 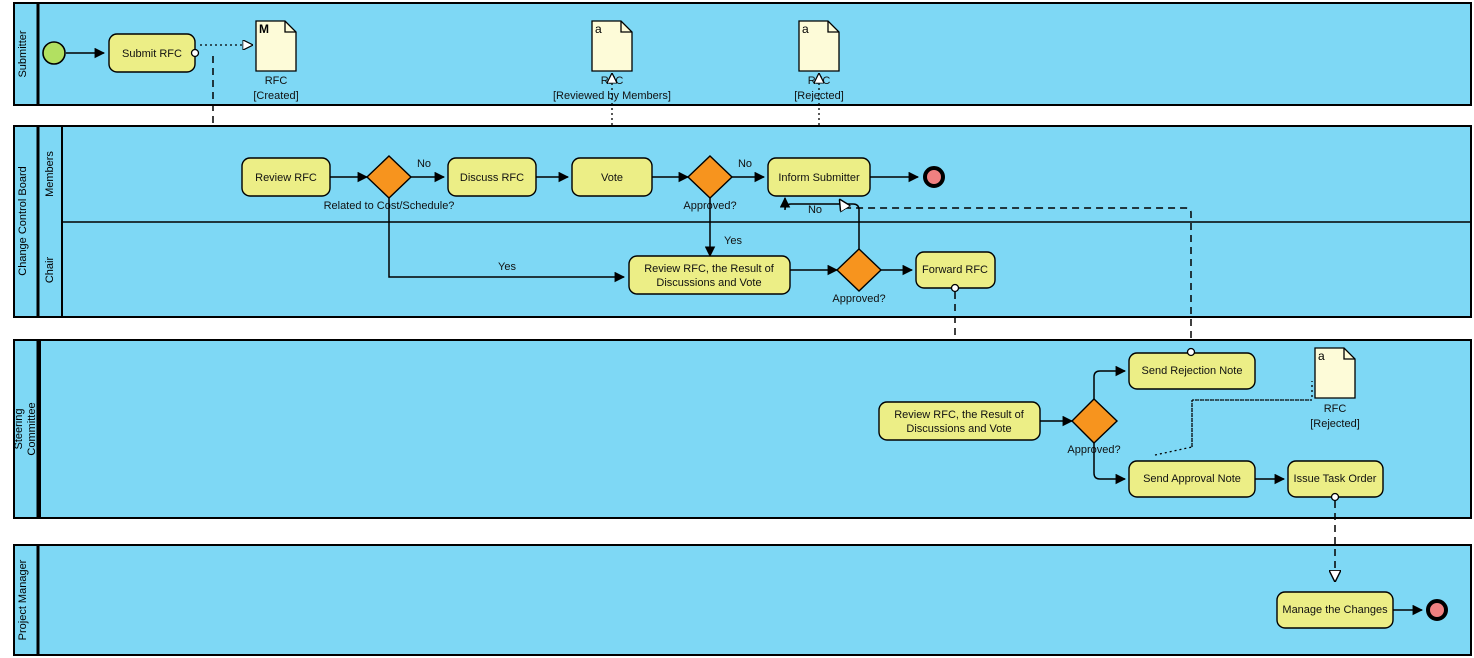 I want to click on task-inform-submitter: Inform Submitter, so click(x=819, y=177).